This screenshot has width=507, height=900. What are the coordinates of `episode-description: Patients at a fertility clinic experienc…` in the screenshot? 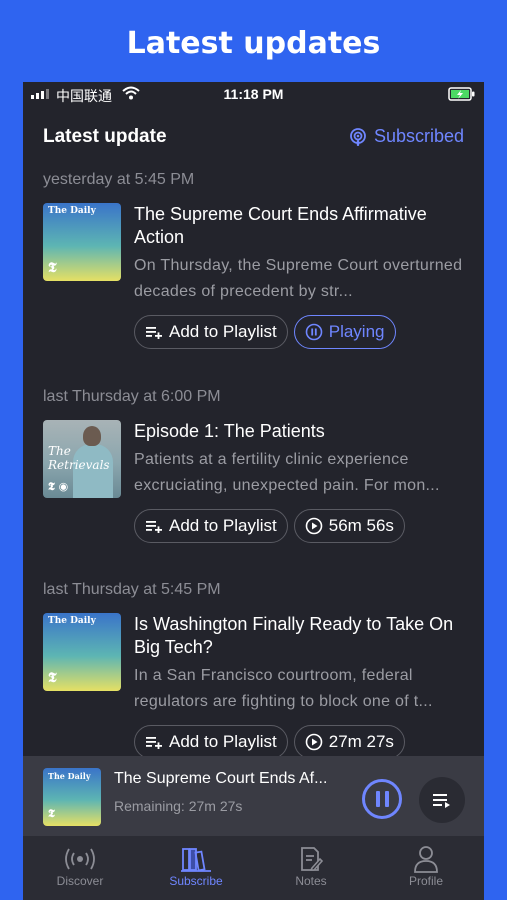 It's located at (287, 472).